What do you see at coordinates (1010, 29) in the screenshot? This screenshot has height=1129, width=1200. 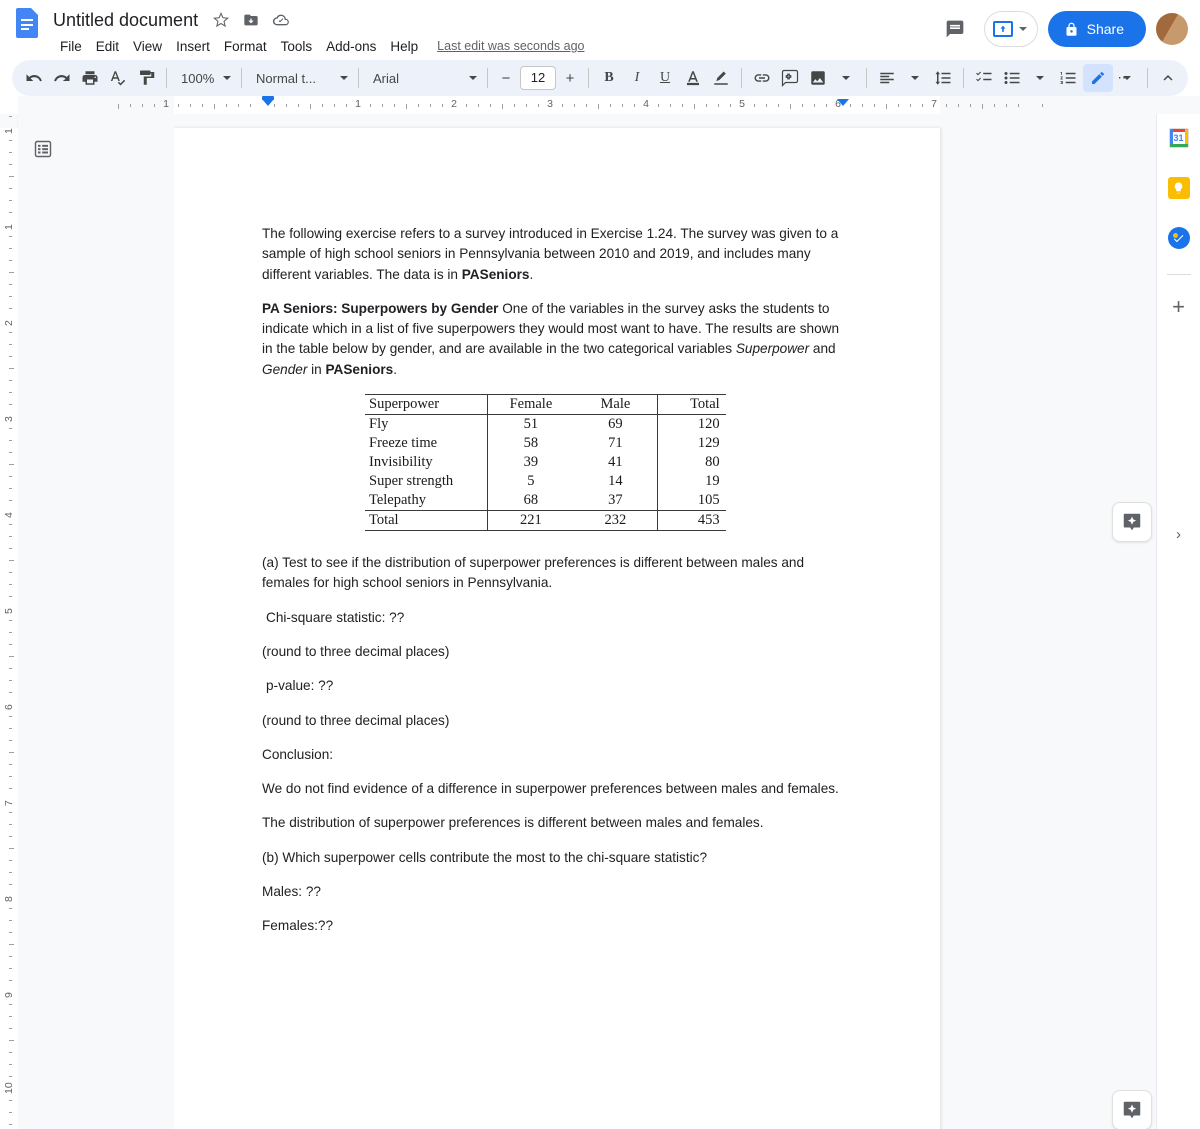 I see `present-button` at bounding box center [1010, 29].